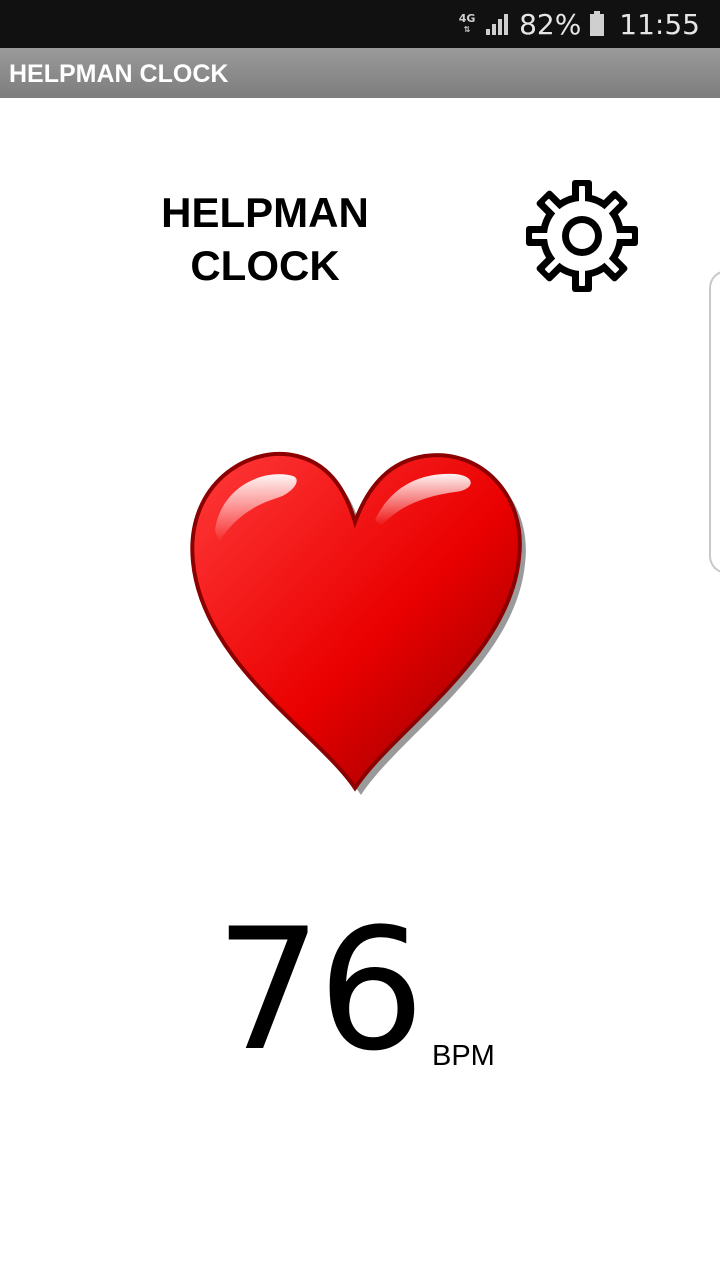  What do you see at coordinates (358, 623) in the screenshot?
I see `heart-icon` at bounding box center [358, 623].